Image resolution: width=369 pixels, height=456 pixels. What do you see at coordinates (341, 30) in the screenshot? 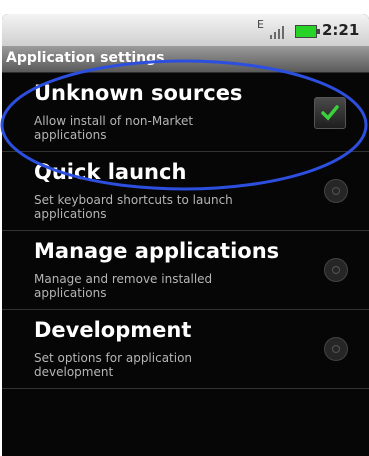
I see `clock: 2:21` at bounding box center [341, 30].